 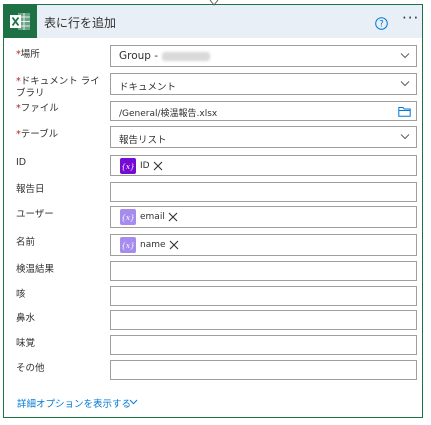 I want to click on location-label: *場所, so click(x=28, y=54).